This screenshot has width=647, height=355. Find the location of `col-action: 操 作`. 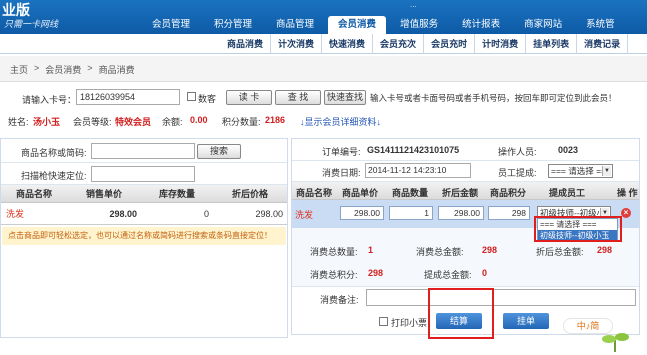

col-action: 操 作 is located at coordinates (627, 193).